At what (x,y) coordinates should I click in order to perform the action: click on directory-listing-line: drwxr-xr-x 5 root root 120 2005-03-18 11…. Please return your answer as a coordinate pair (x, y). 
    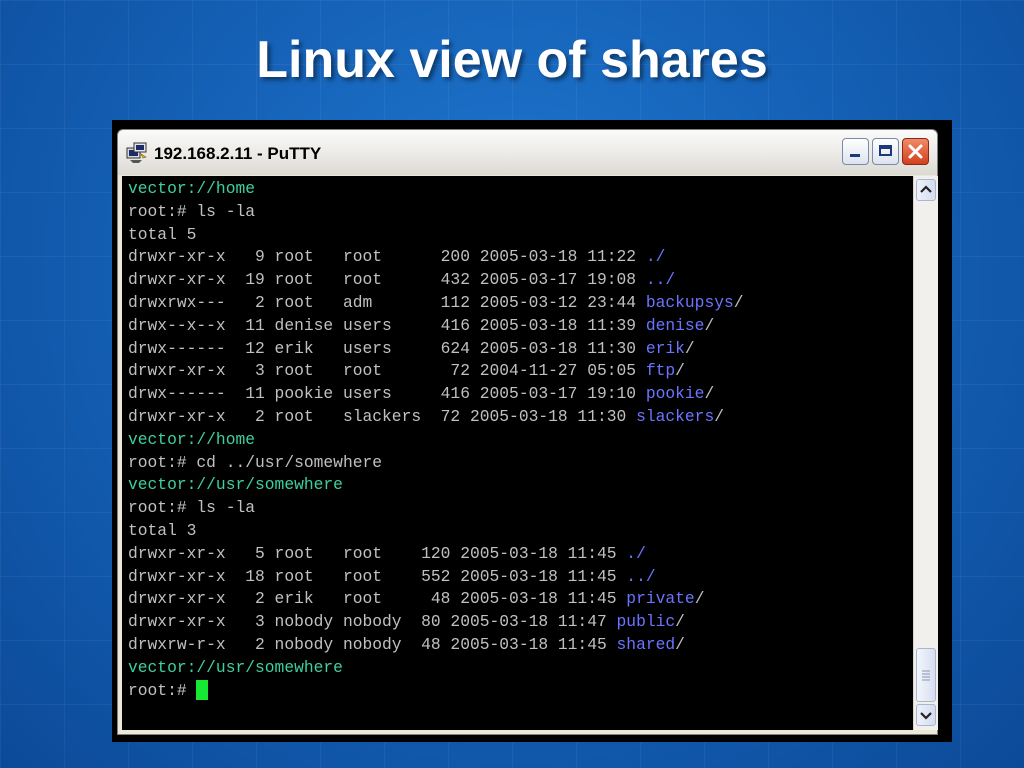
    Looking at the image, I should click on (387, 554).